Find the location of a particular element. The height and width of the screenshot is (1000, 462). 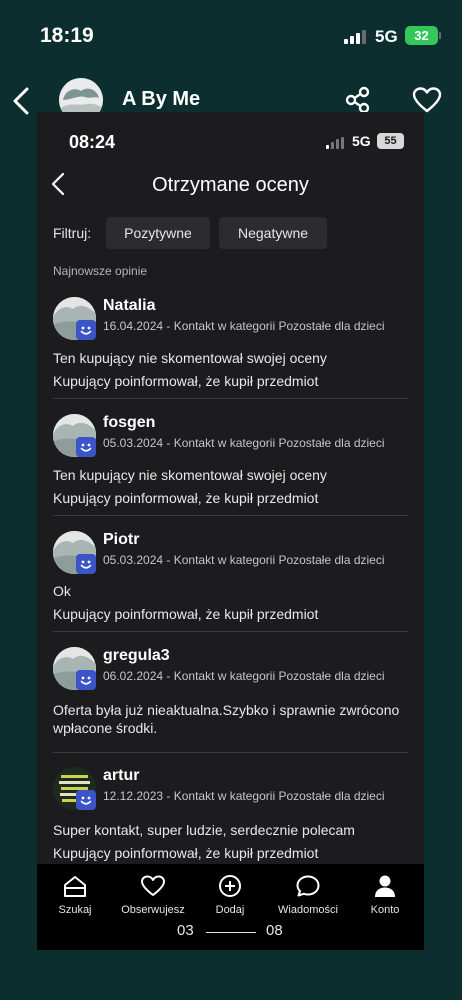

reviewer-name: gregula3 is located at coordinates (136, 656).